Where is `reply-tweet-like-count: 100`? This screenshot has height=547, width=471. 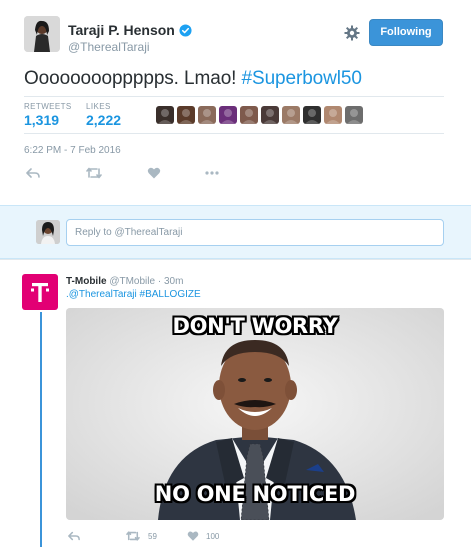 reply-tweet-like-count: 100 is located at coordinates (213, 536).